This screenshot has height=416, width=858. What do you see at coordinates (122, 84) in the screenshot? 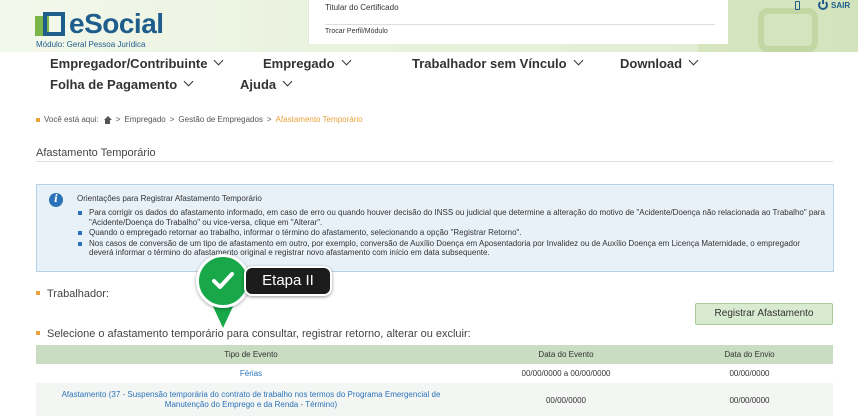
I see `nav-item-folha-de-pagamento: Folha de Pagamento` at bounding box center [122, 84].